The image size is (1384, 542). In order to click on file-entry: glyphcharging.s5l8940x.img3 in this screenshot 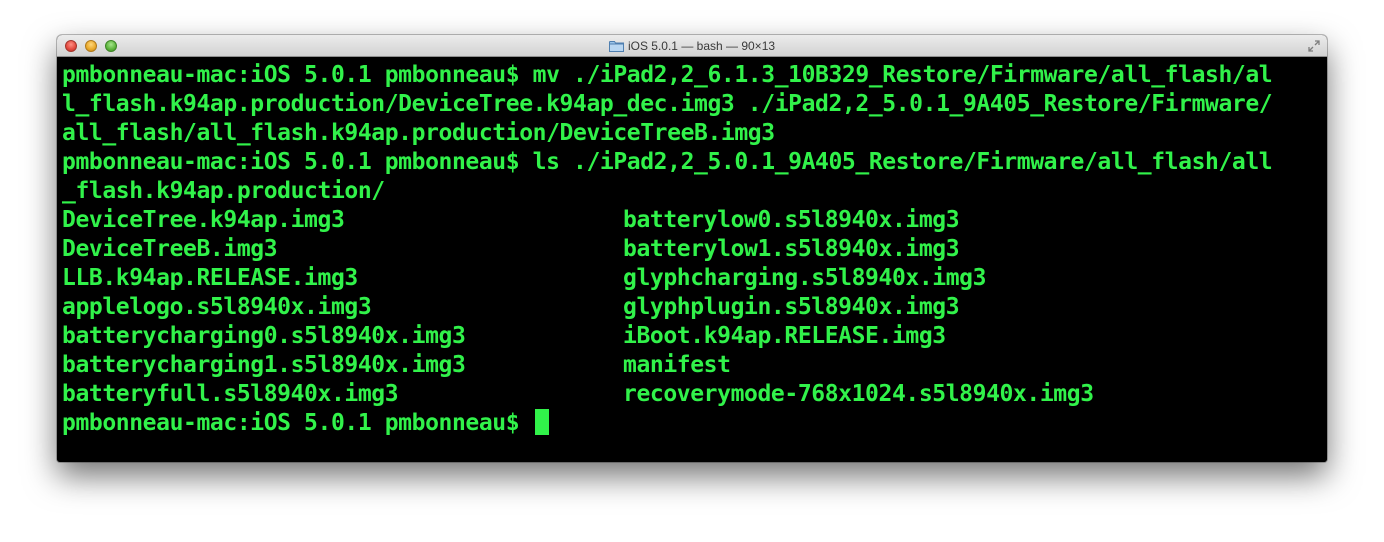, I will do `click(805, 278)`.